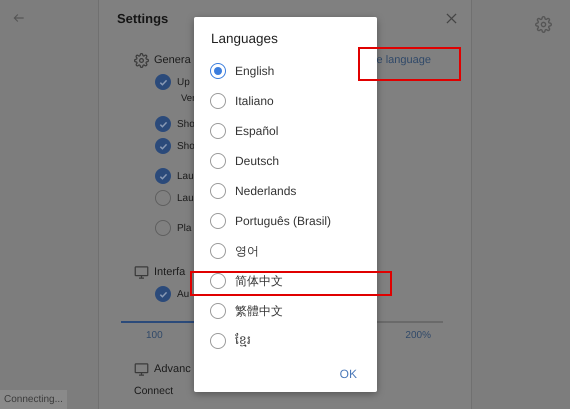  What do you see at coordinates (259, 311) in the screenshot?
I see `language-label: 繁體中文` at bounding box center [259, 311].